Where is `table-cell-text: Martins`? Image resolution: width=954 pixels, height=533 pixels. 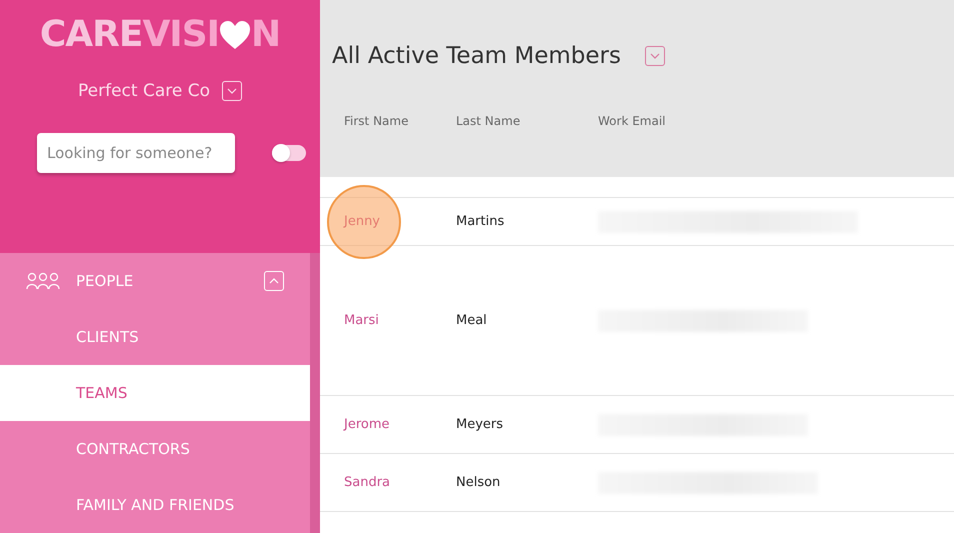 table-cell-text: Martins is located at coordinates (481, 221).